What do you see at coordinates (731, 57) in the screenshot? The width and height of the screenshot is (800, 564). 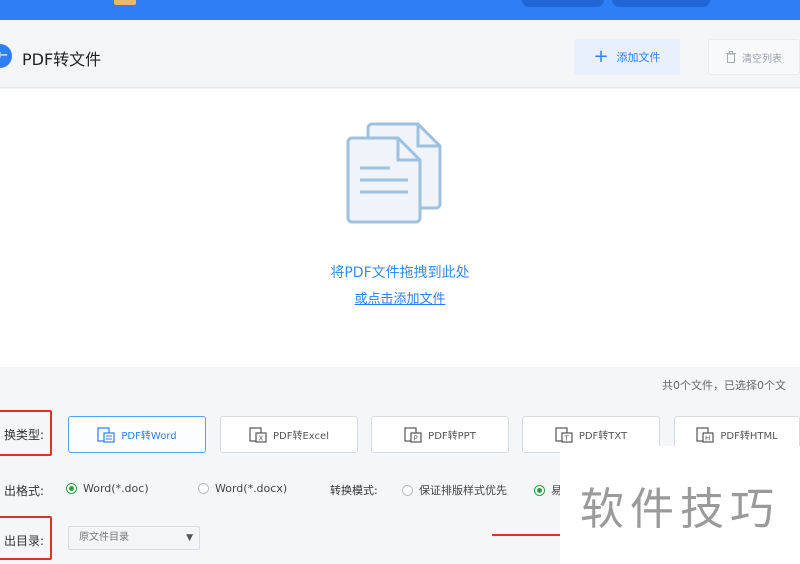 I see `trash-icon` at bounding box center [731, 57].